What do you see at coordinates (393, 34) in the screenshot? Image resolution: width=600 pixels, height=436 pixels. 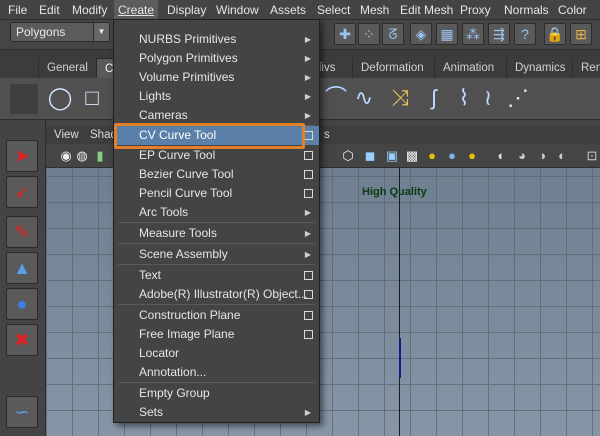 I see `snap-point-icon: ᘔ` at bounding box center [393, 34].